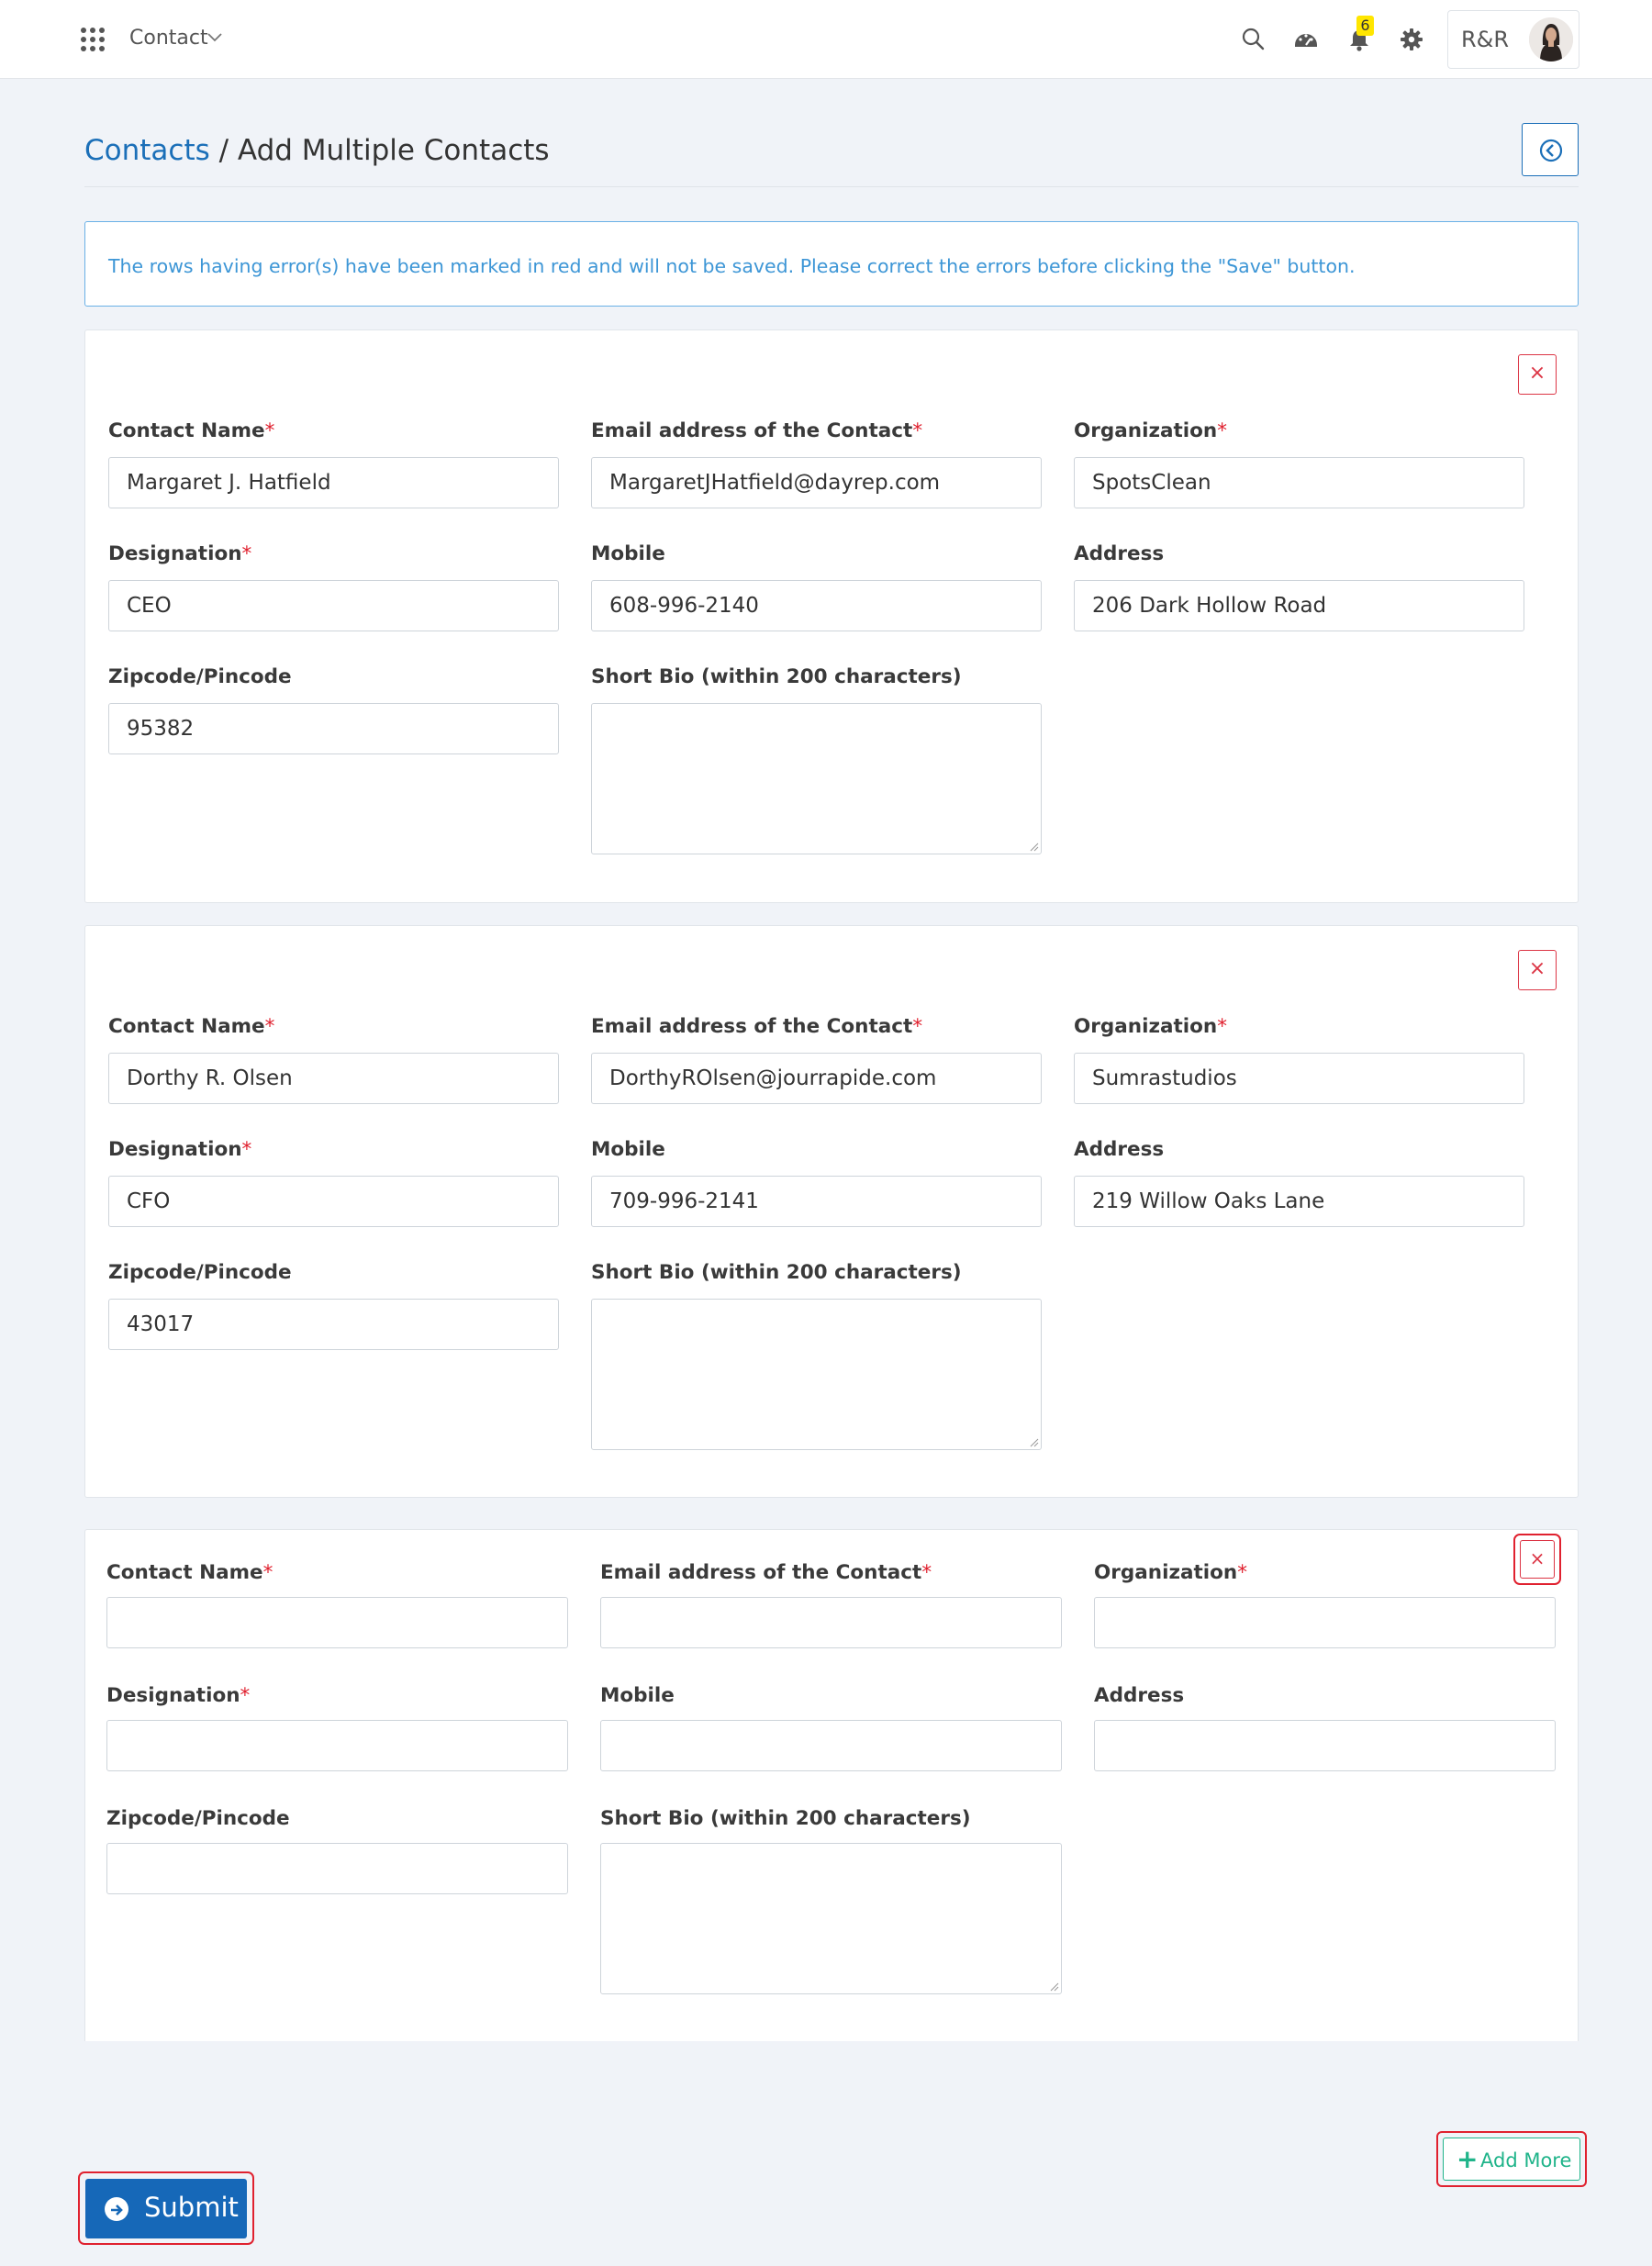 This screenshot has width=1652, height=2266. What do you see at coordinates (1551, 39) in the screenshot?
I see `avatar` at bounding box center [1551, 39].